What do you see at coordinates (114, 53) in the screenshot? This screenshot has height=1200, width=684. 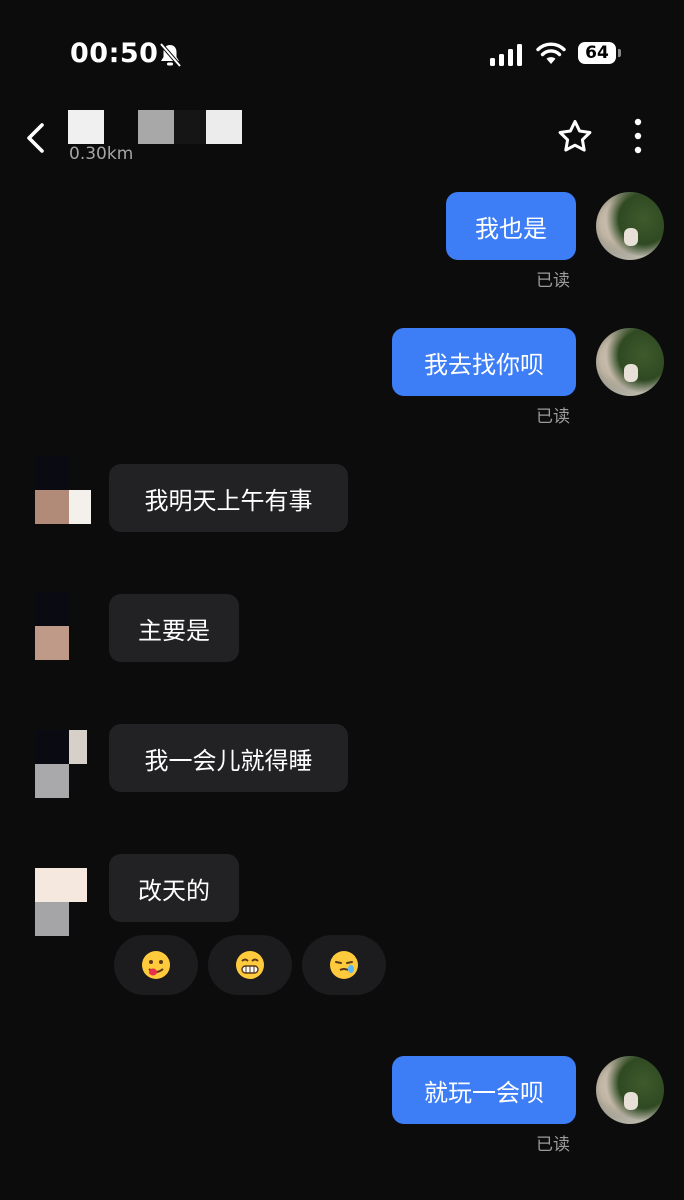 I see `status-time: 00:50` at bounding box center [114, 53].